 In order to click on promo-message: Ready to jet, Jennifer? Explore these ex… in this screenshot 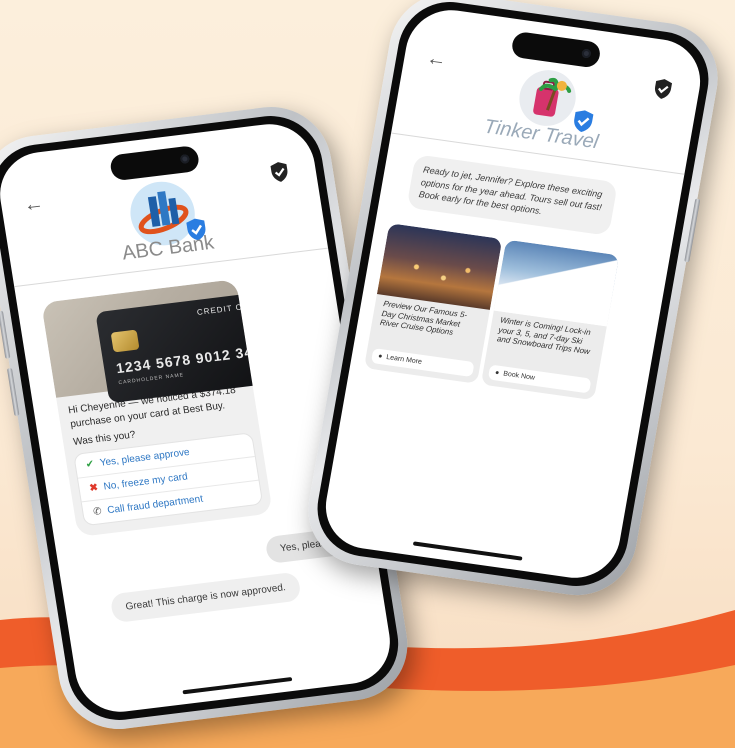, I will do `click(512, 195)`.